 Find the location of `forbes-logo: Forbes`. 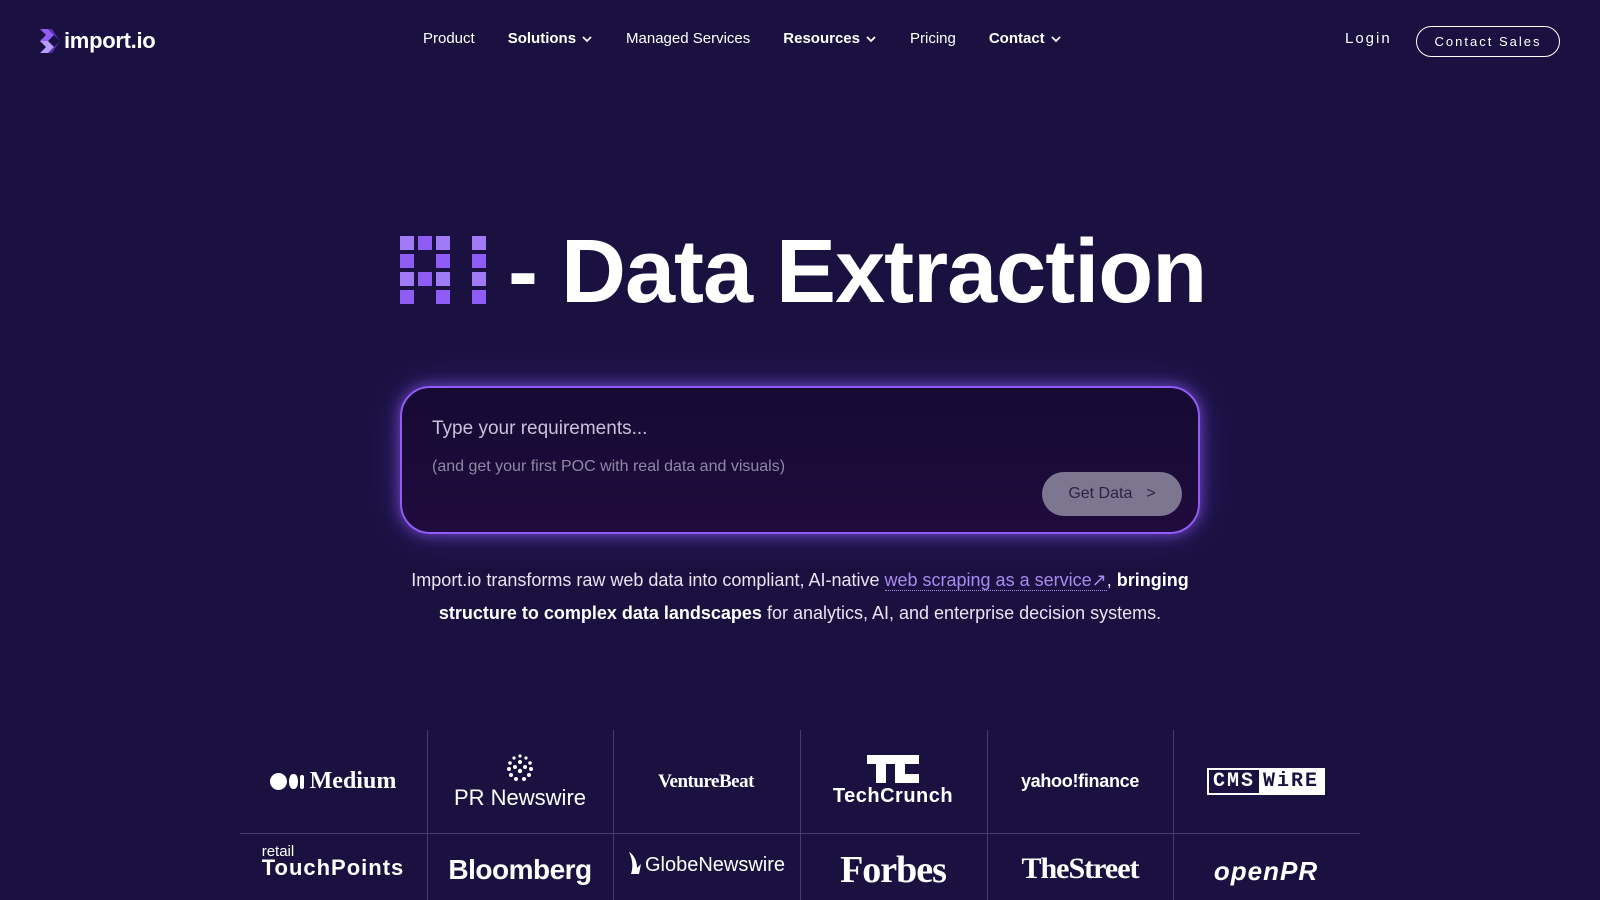

forbes-logo: Forbes is located at coordinates (893, 867).